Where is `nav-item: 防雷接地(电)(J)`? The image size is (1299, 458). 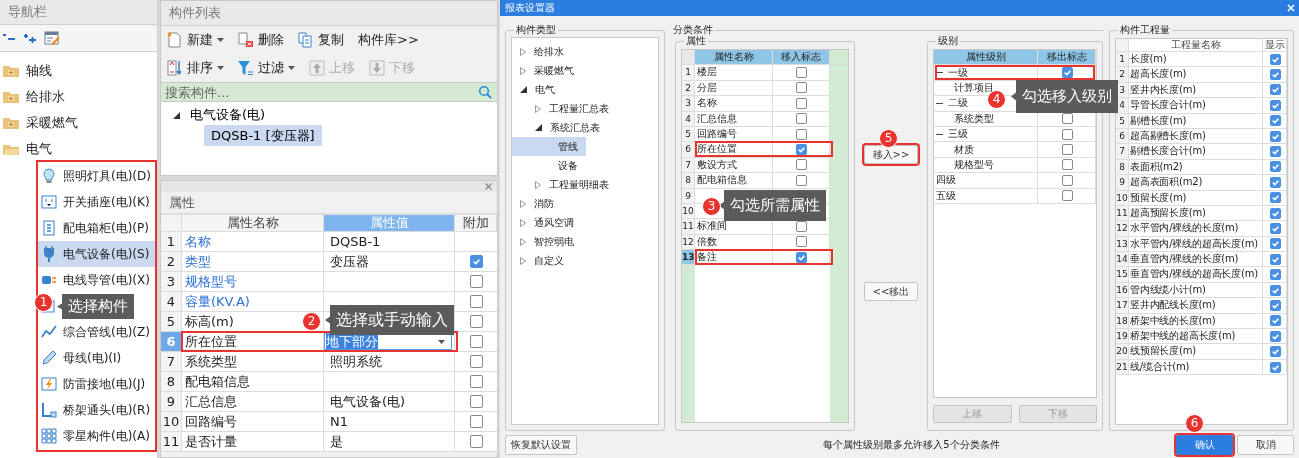 nav-item: 防雷接地(电)(J) is located at coordinates (96, 384).